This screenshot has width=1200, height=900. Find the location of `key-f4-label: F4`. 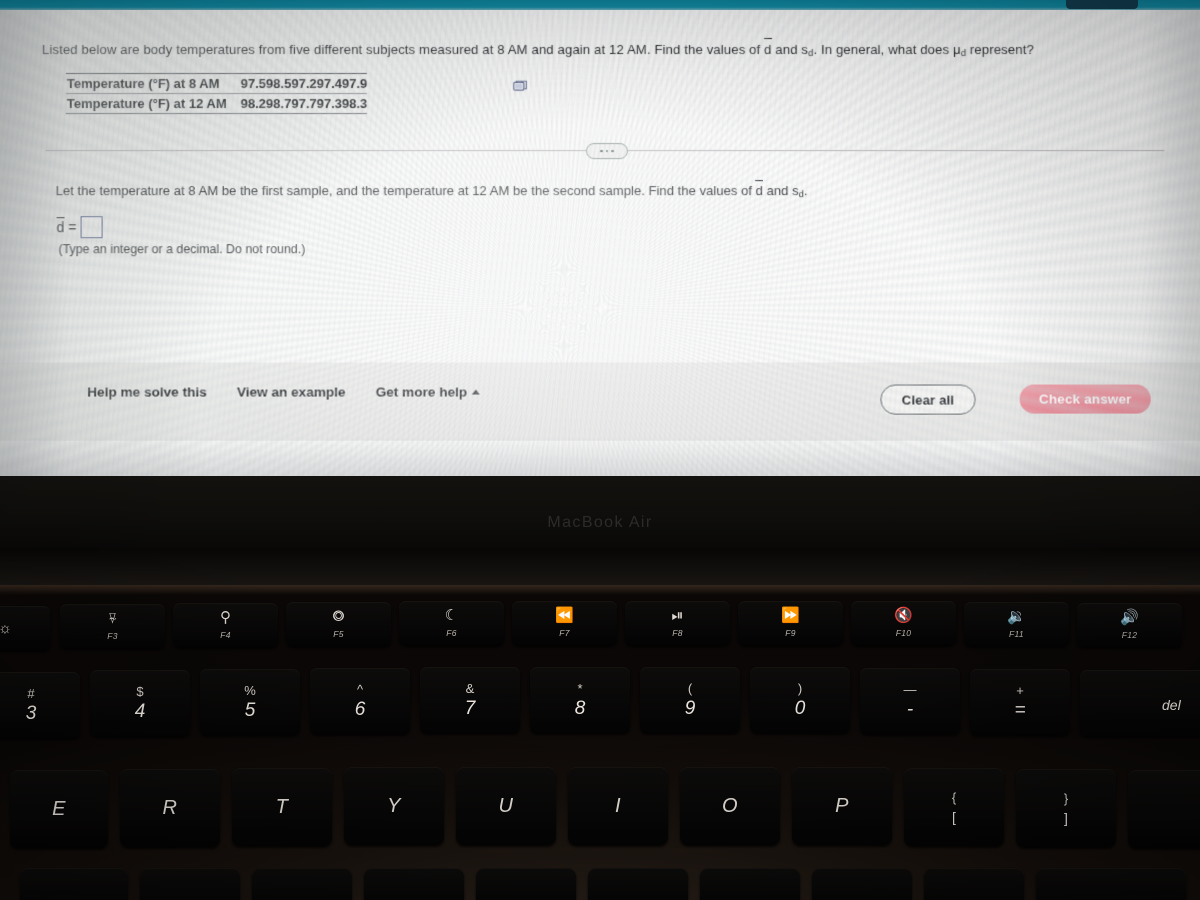

key-f4-label: F4 is located at coordinates (225, 635).